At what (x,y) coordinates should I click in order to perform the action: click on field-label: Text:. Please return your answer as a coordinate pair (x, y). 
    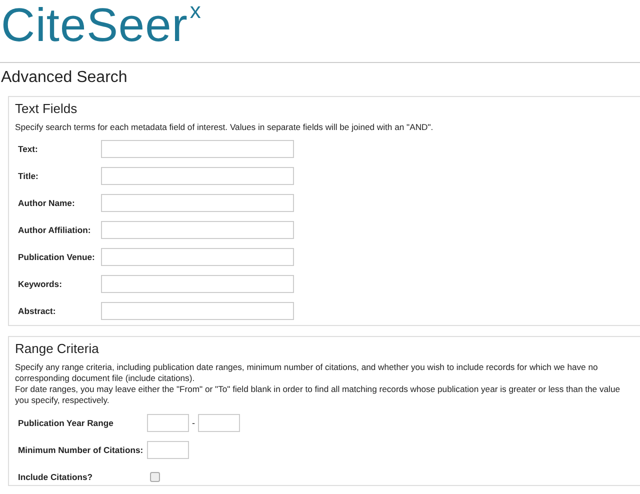
    Looking at the image, I should click on (28, 149).